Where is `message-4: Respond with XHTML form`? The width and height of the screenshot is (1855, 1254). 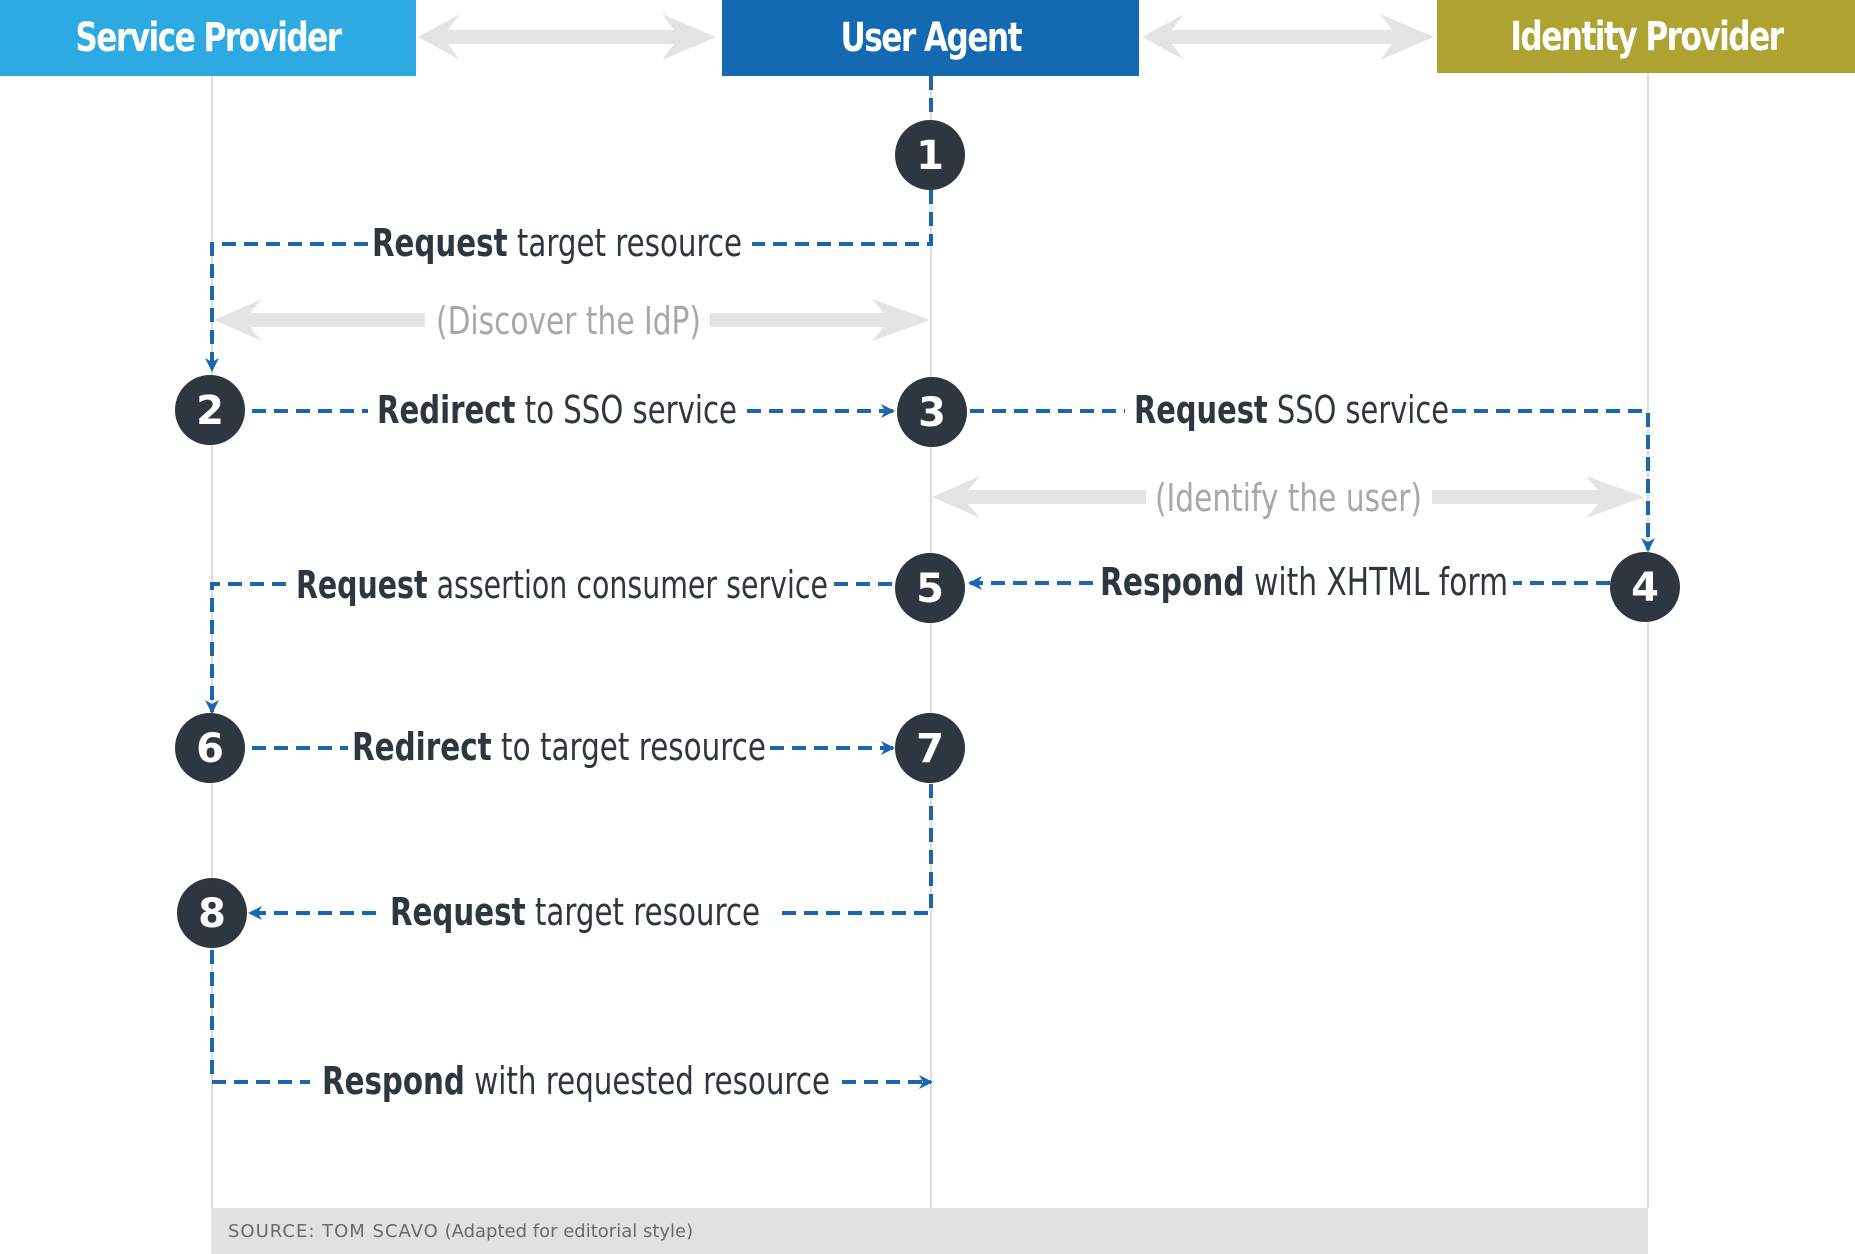
message-4: Respond with XHTML form is located at coordinates (1304, 582).